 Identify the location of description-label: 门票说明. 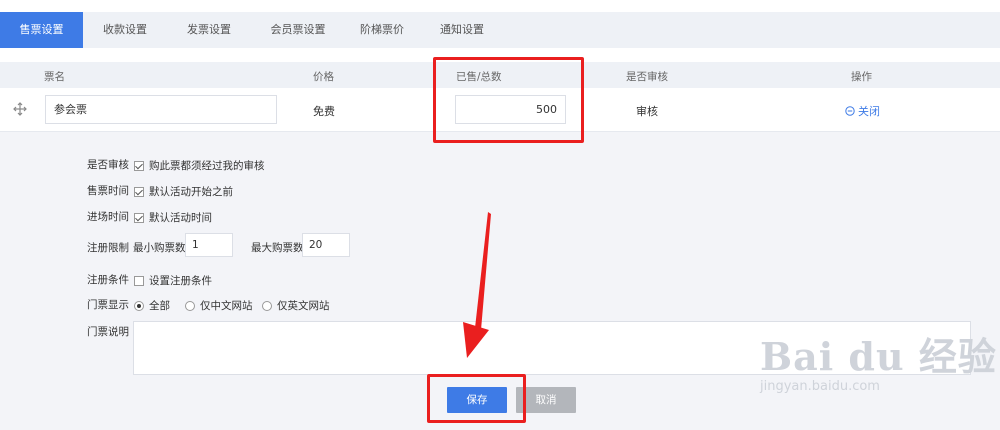
(108, 332).